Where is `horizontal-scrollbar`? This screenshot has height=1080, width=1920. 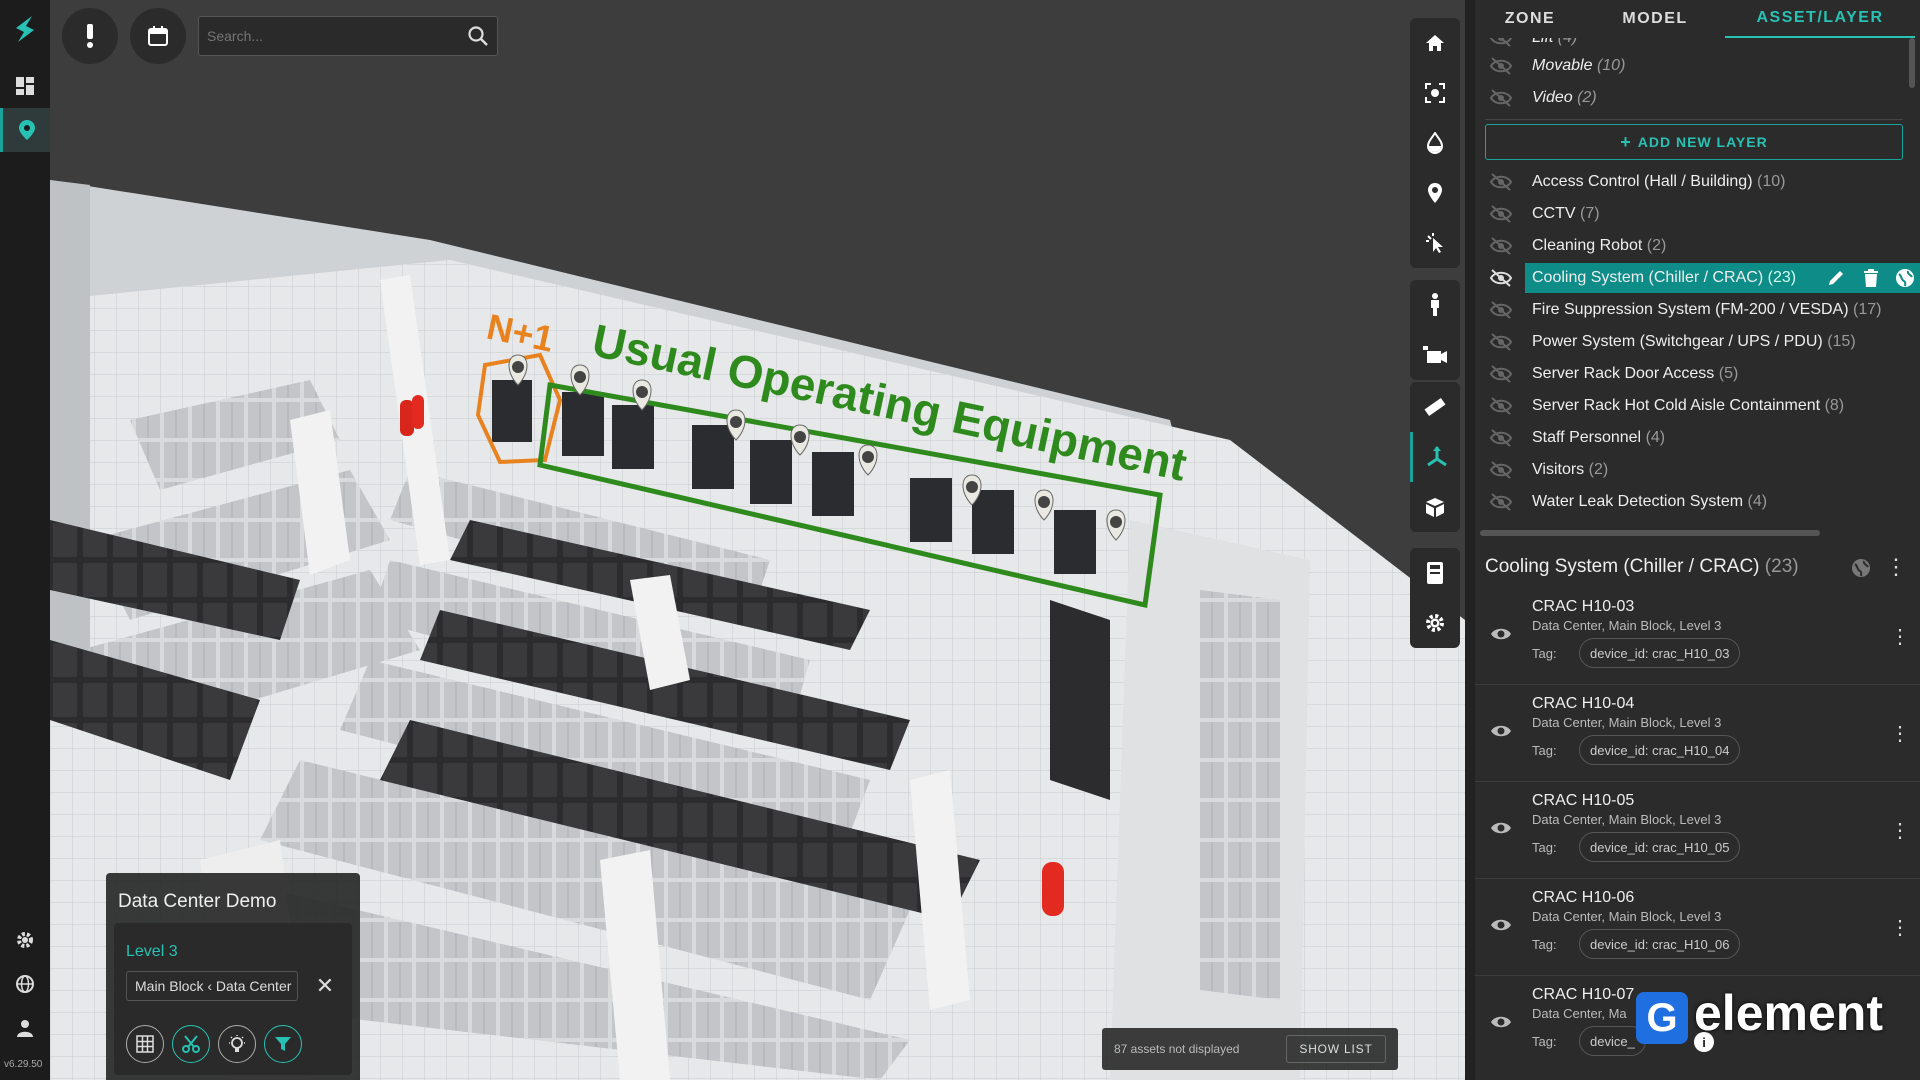 horizontal-scrollbar is located at coordinates (1650, 533).